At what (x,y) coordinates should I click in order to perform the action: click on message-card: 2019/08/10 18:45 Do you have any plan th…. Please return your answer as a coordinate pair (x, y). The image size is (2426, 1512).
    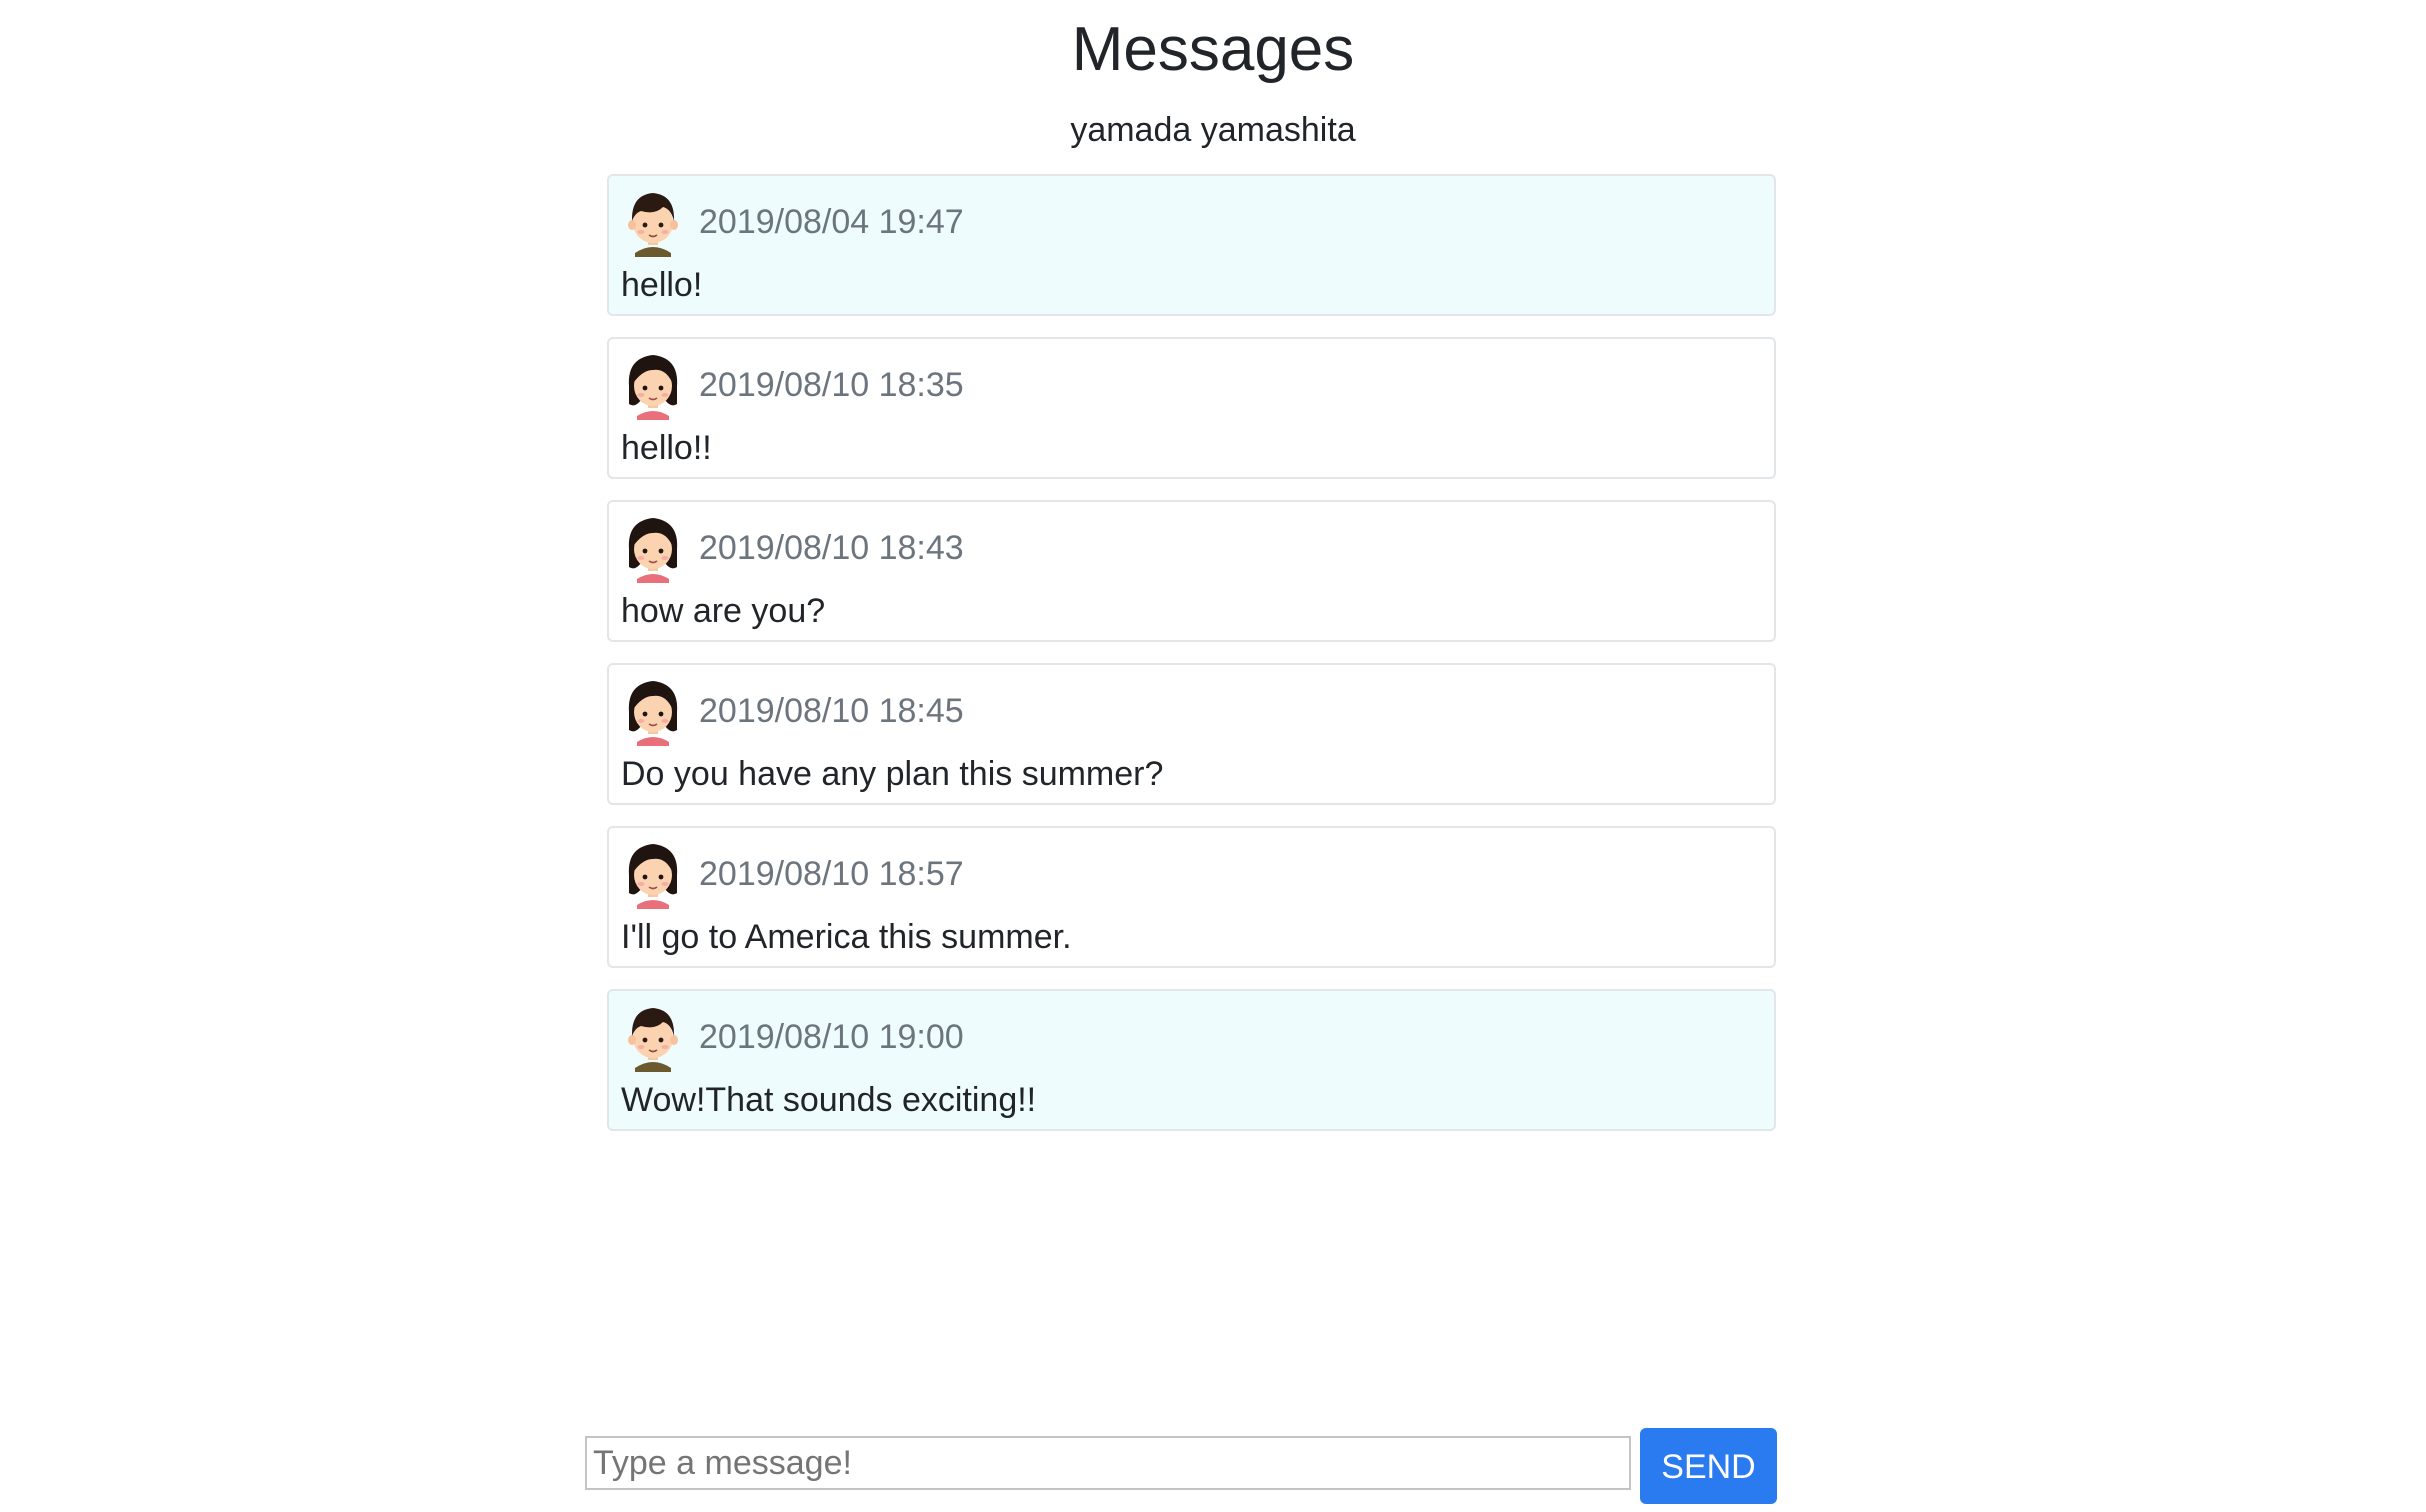
    Looking at the image, I should click on (1191, 734).